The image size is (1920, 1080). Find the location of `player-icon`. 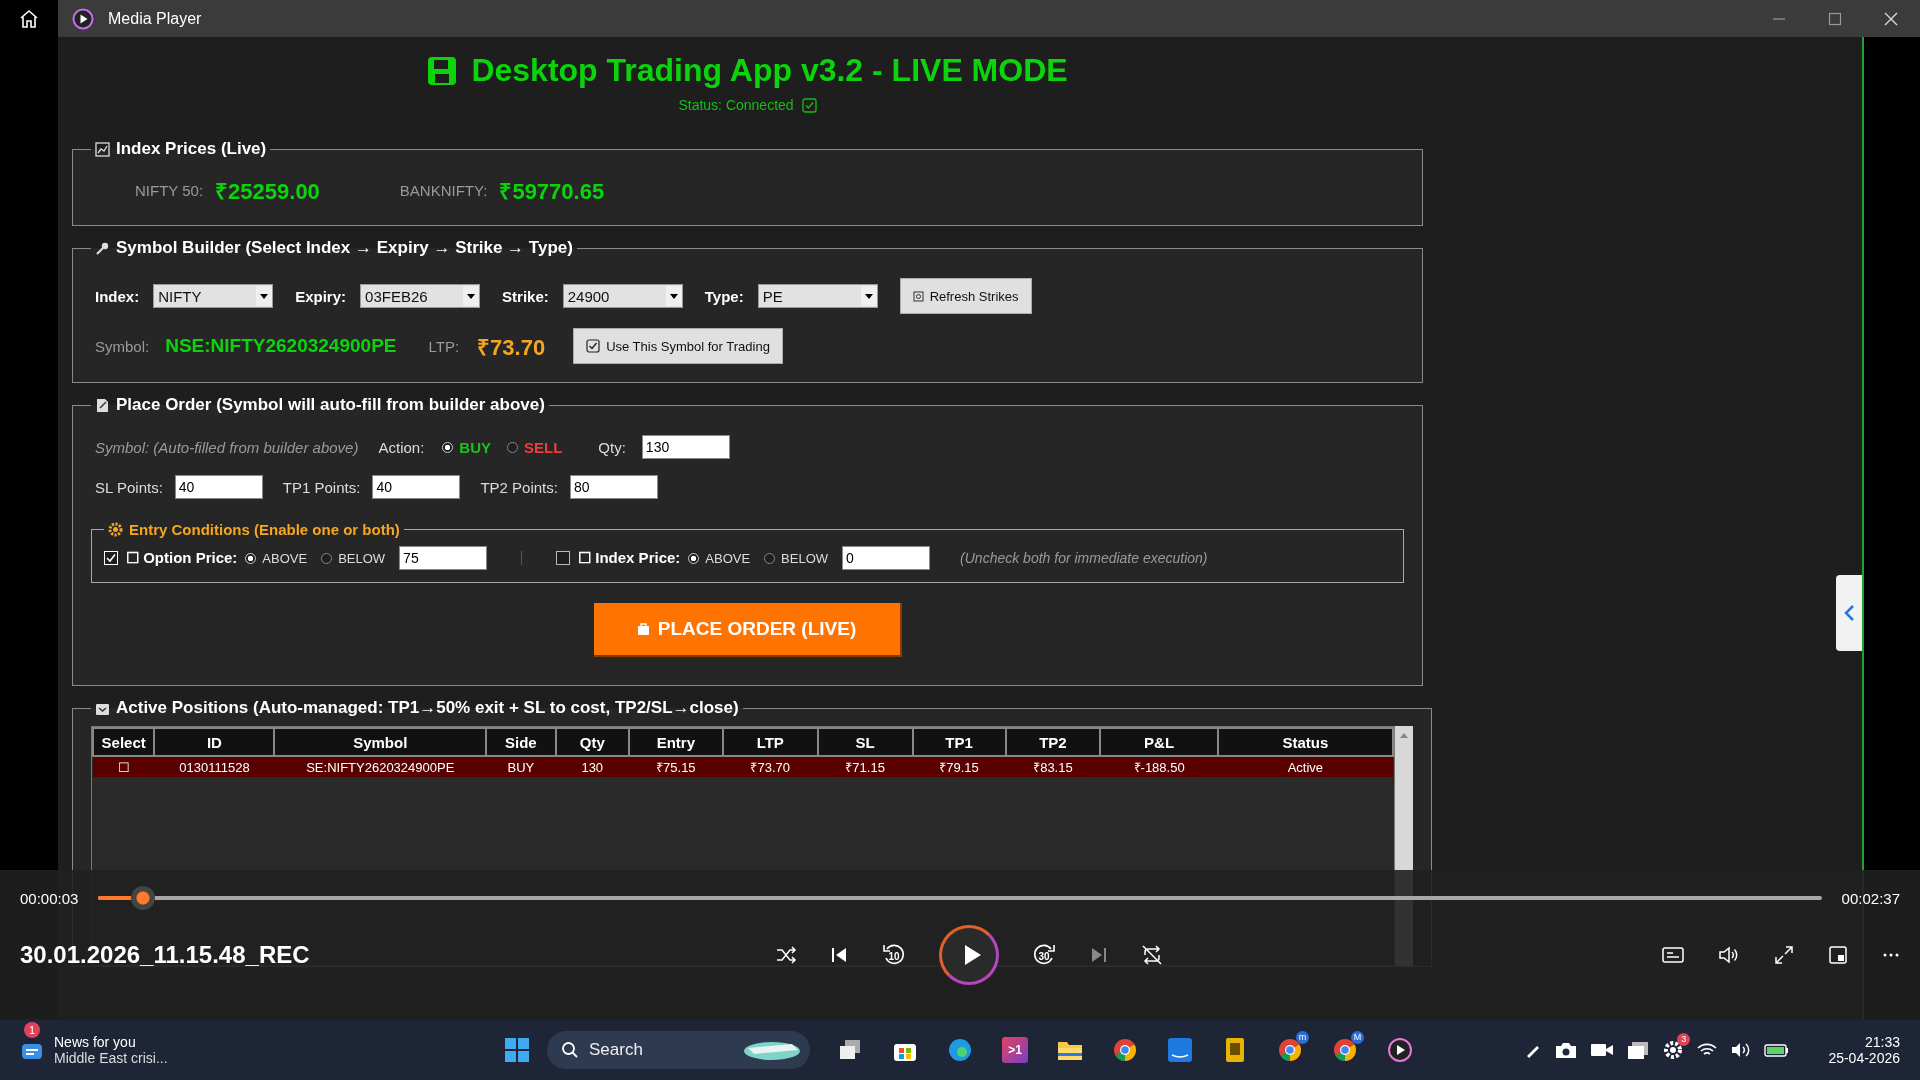

player-icon is located at coordinates (1400, 1050).